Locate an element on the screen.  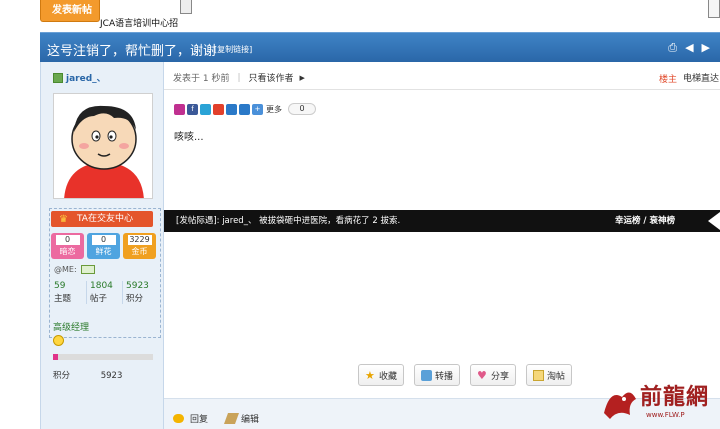
share-row: f + 更多 0 is located at coordinates (245, 109).